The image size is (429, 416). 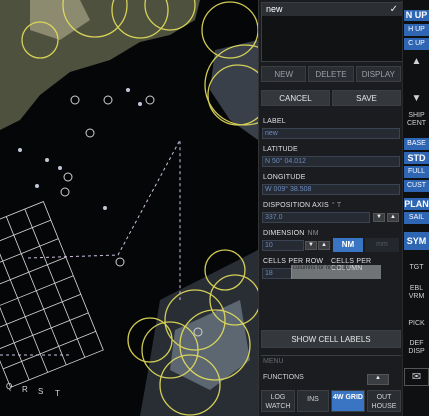 I want to click on unit-mm-toggle: mm, so click(x=382, y=245).